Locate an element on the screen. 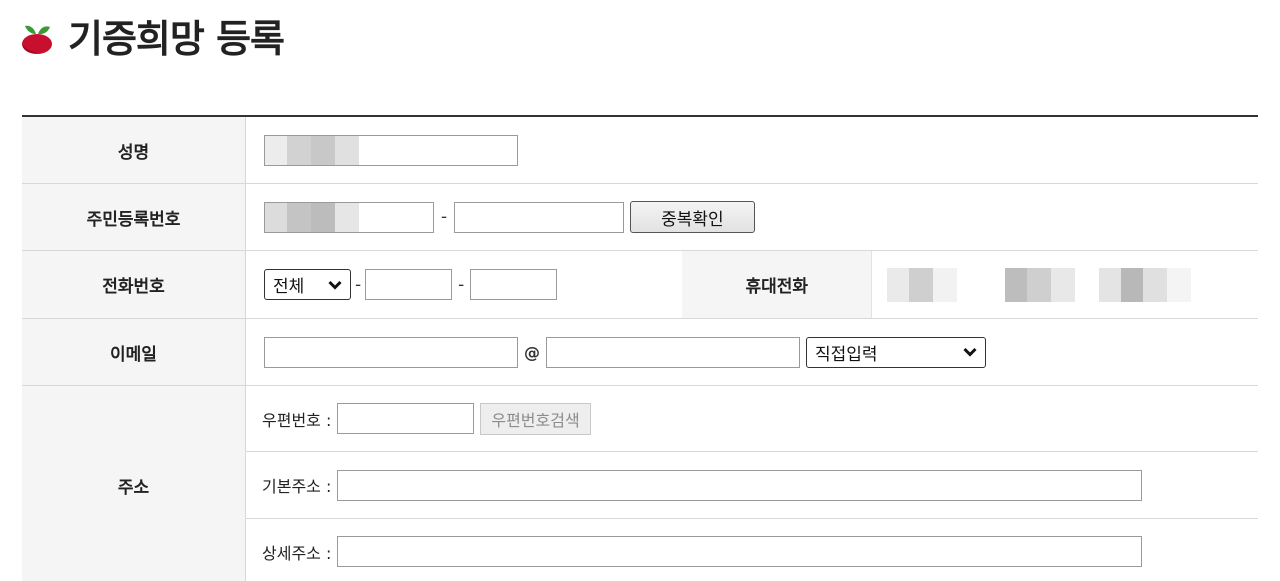 Image resolution: width=1280 pixels, height=581 pixels. mobile-phone-value is located at coordinates (1032, 284).